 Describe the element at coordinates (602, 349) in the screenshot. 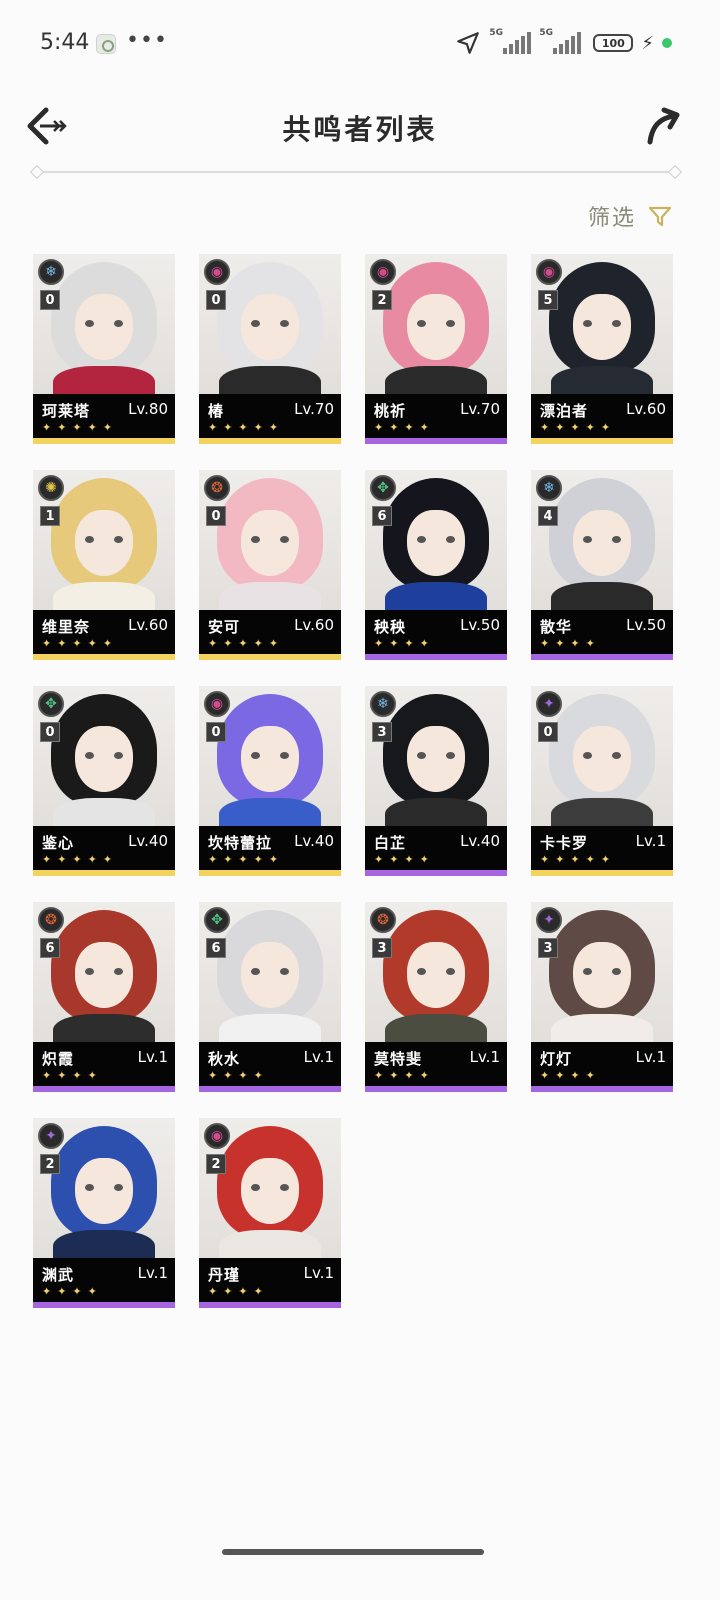

I see `character-card: ◉ 5 漂泊者 Lv.60 ✦✦✦✦✦` at that location.